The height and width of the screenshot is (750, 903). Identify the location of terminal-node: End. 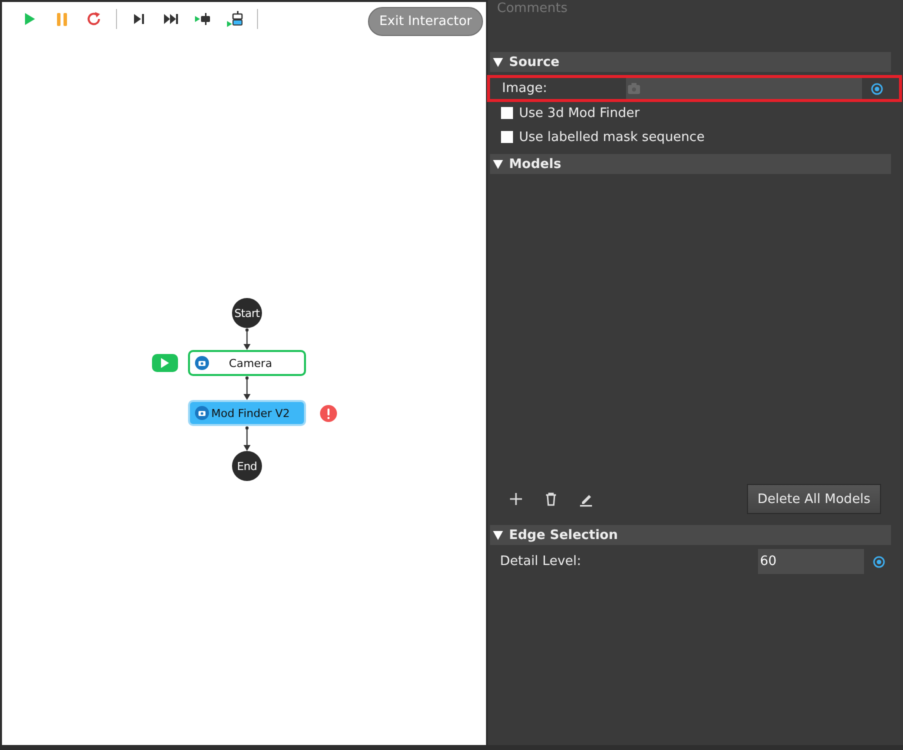
(247, 466).